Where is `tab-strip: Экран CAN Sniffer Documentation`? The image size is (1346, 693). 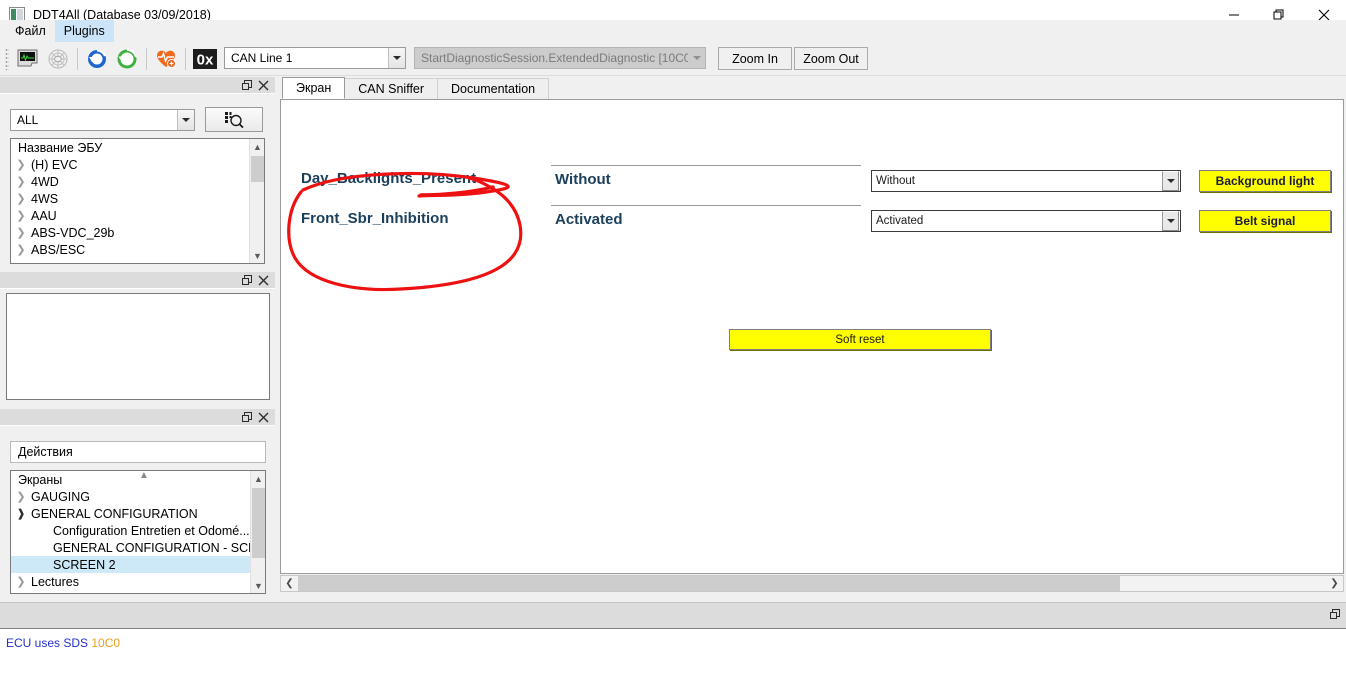 tab-strip: Экран CAN Sniffer Documentation is located at coordinates (812, 88).